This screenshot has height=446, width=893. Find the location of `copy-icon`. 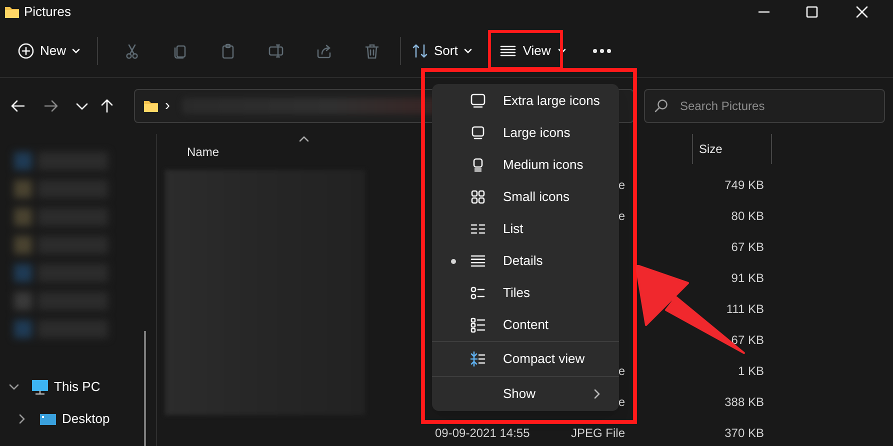

copy-icon is located at coordinates (180, 50).